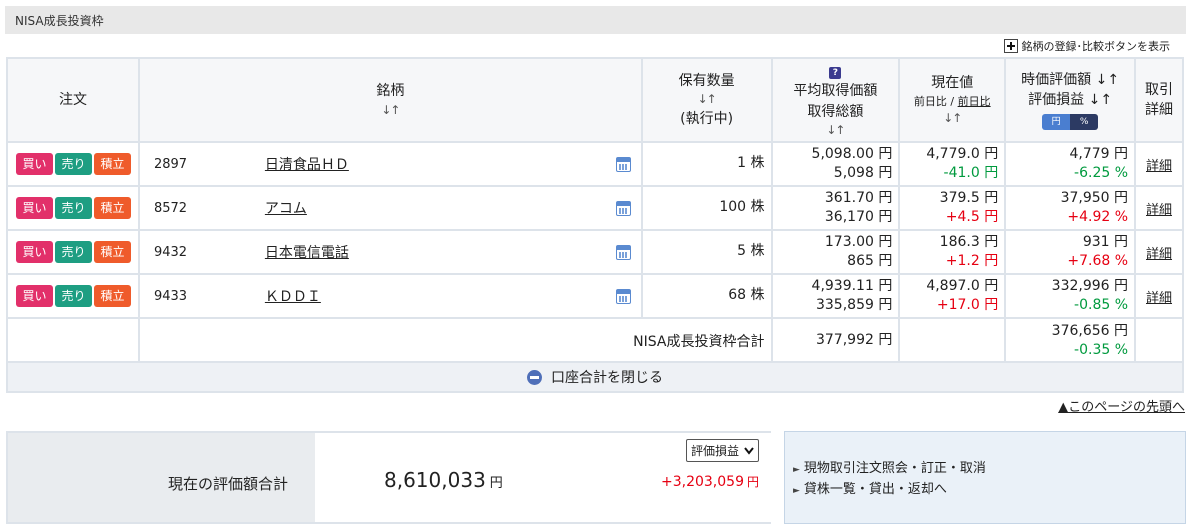  Describe the element at coordinates (706, 296) in the screenshot. I see `quantity: 68 株` at that location.